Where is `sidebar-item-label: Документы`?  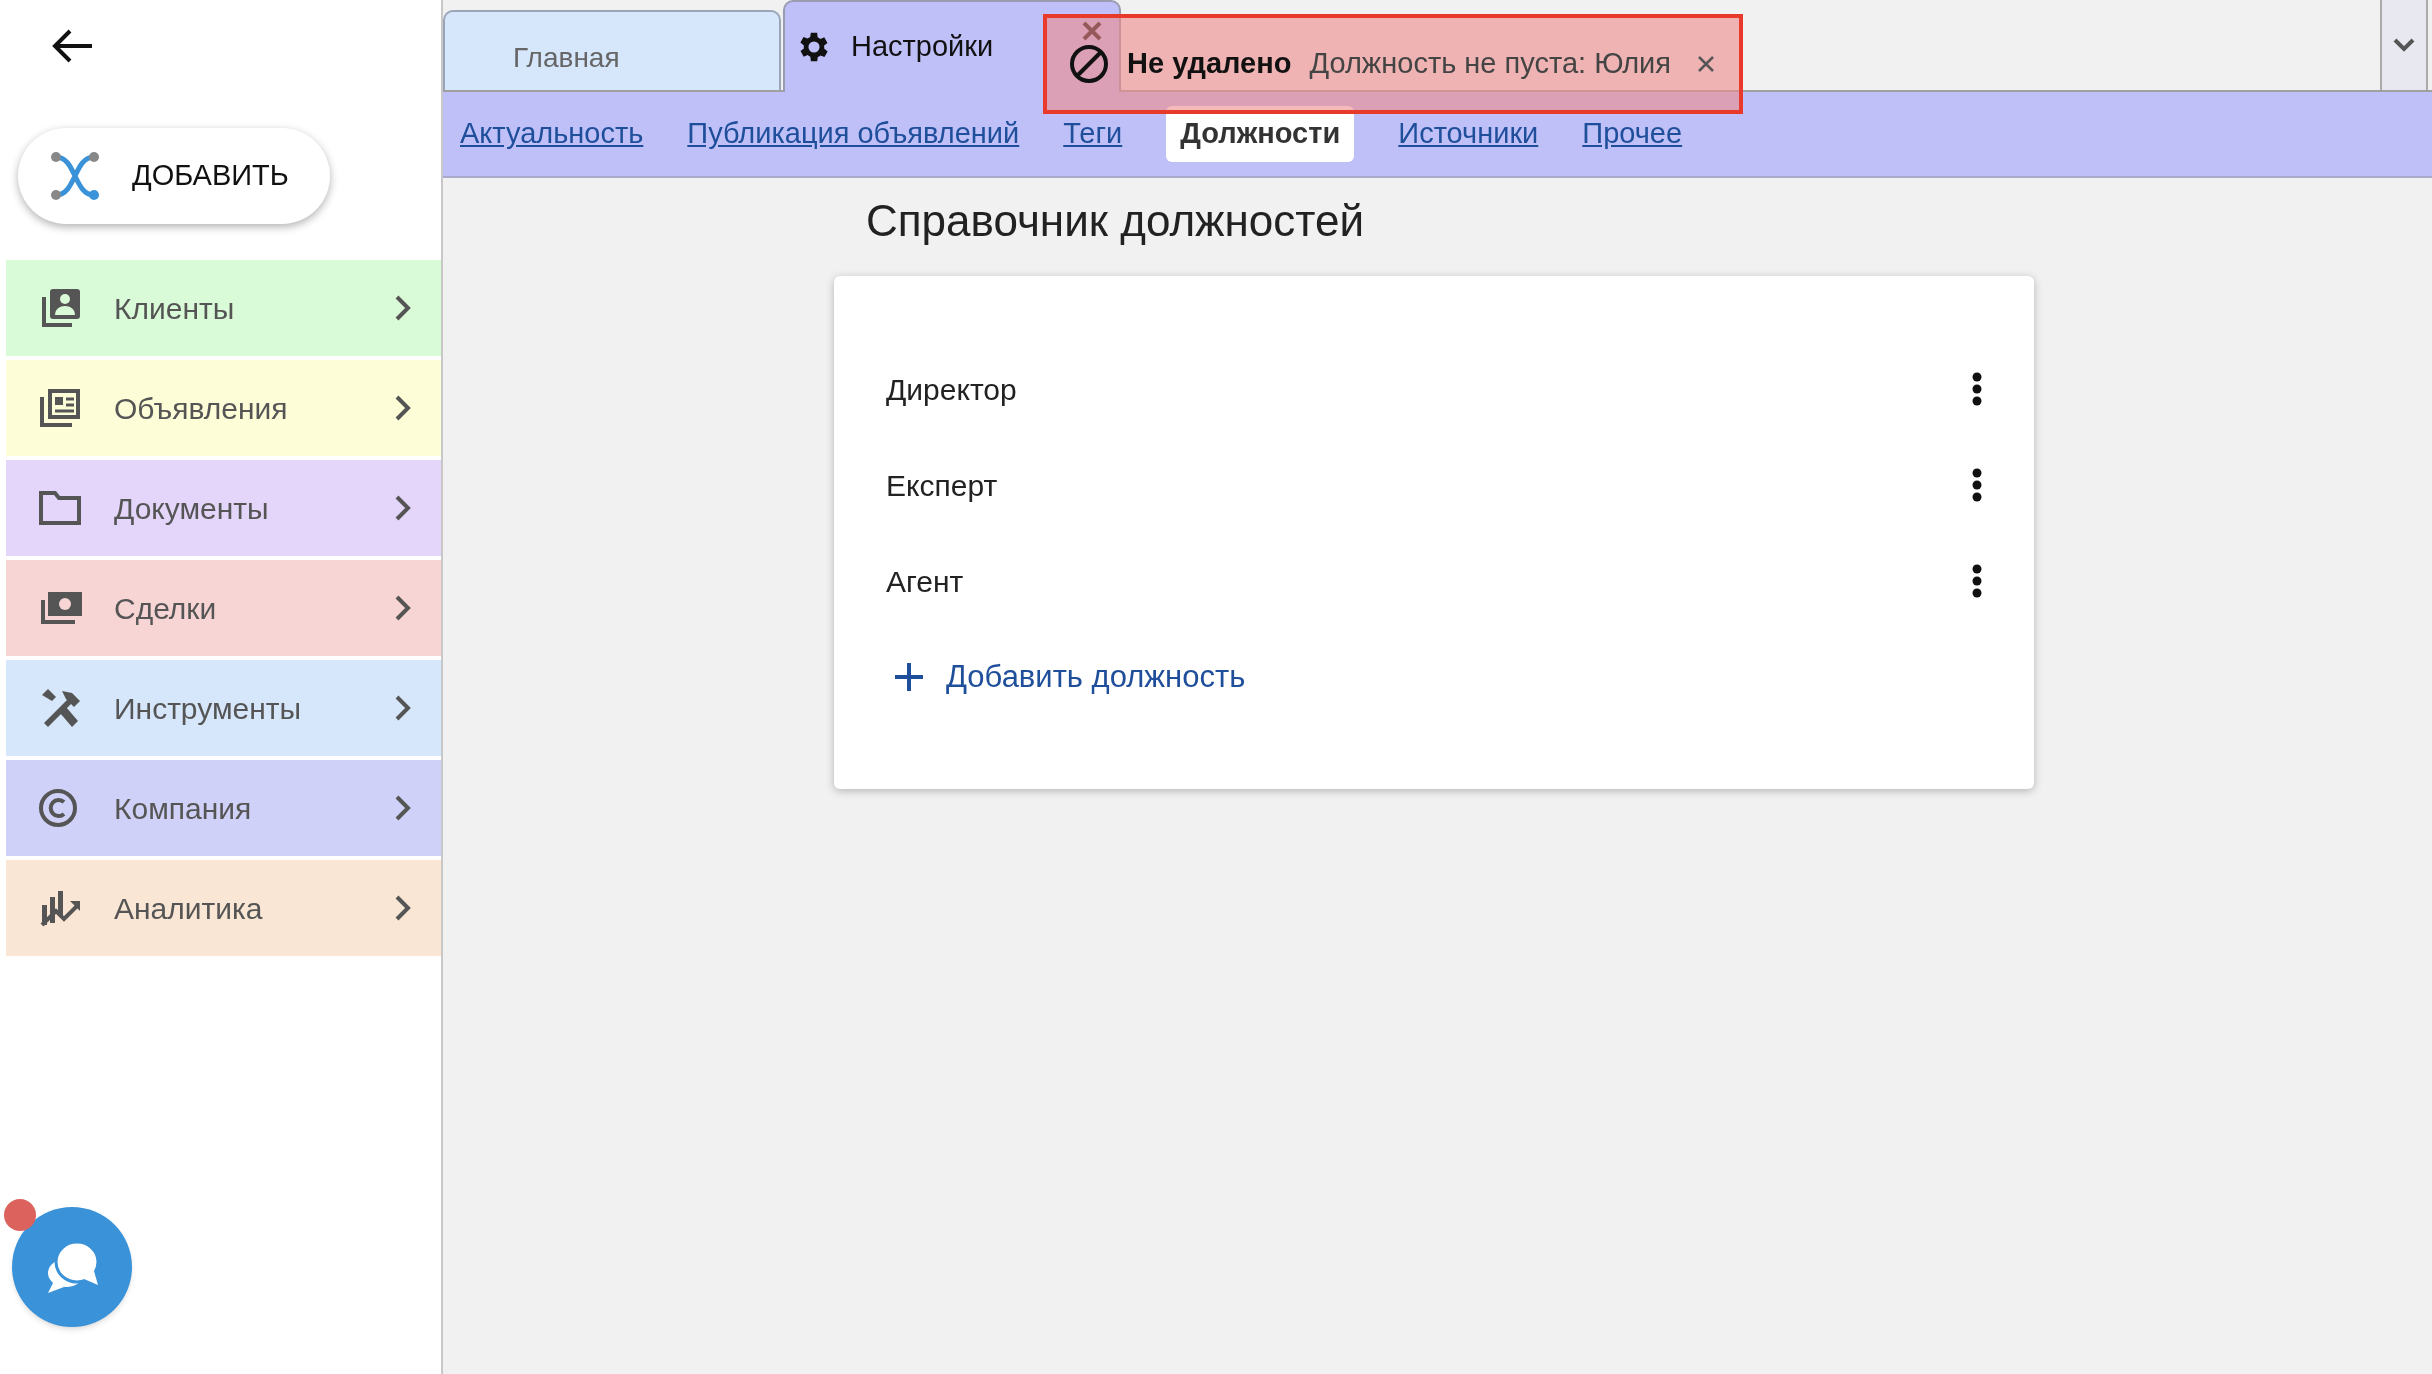 sidebar-item-label: Документы is located at coordinates (192, 508).